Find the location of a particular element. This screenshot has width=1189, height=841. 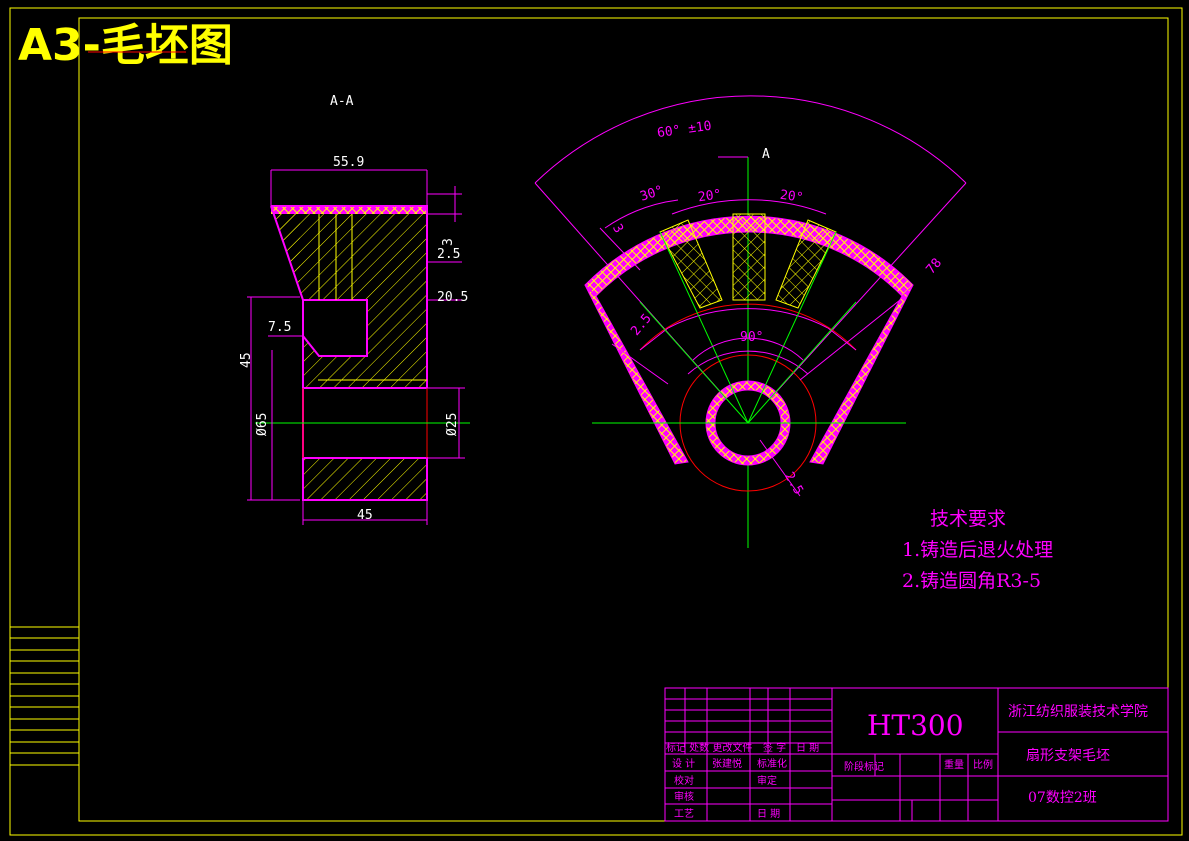

tb-audit: 审核 is located at coordinates (684, 796).